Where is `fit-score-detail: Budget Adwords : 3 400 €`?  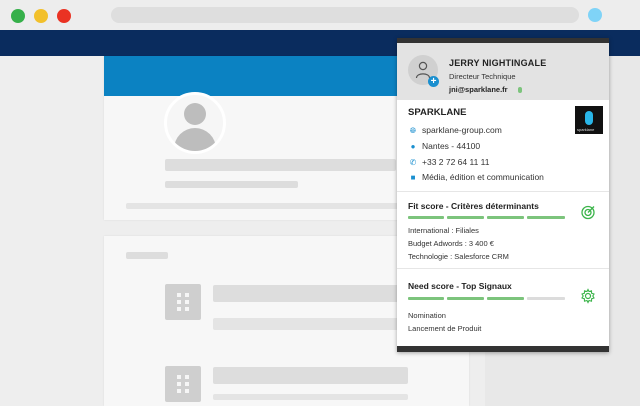 fit-score-detail: Budget Adwords : 3 400 € is located at coordinates (451, 243).